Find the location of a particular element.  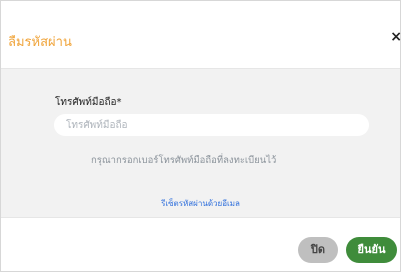

close-button: ปิด is located at coordinates (318, 250).